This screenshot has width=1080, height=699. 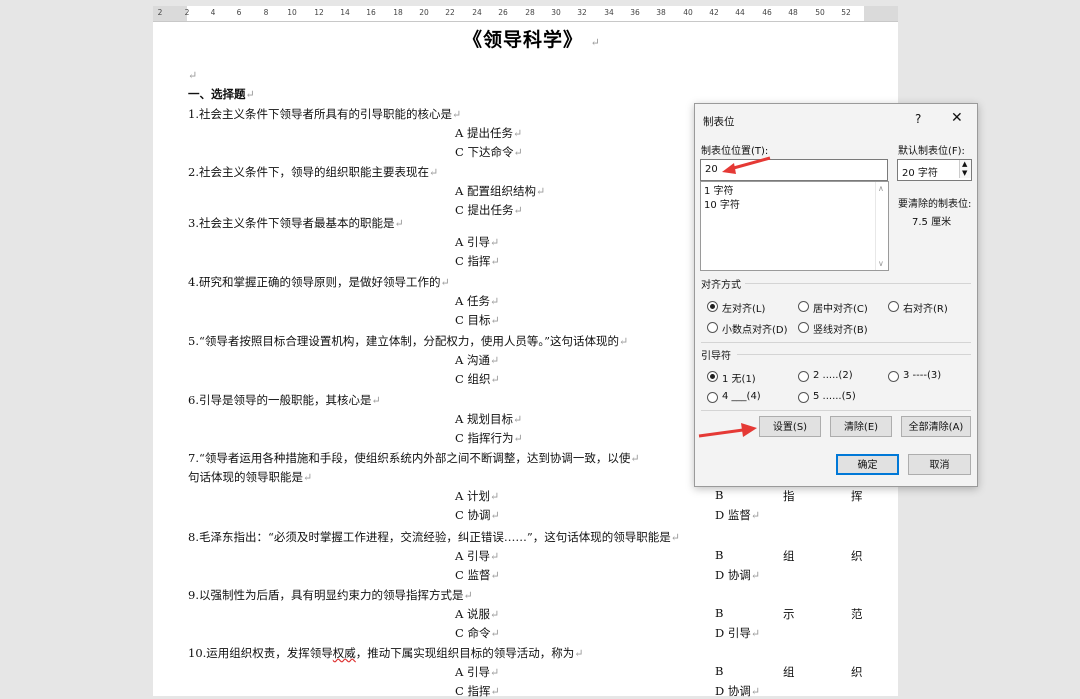 I want to click on spin-buttons: ▲ ▼, so click(x=965, y=169).